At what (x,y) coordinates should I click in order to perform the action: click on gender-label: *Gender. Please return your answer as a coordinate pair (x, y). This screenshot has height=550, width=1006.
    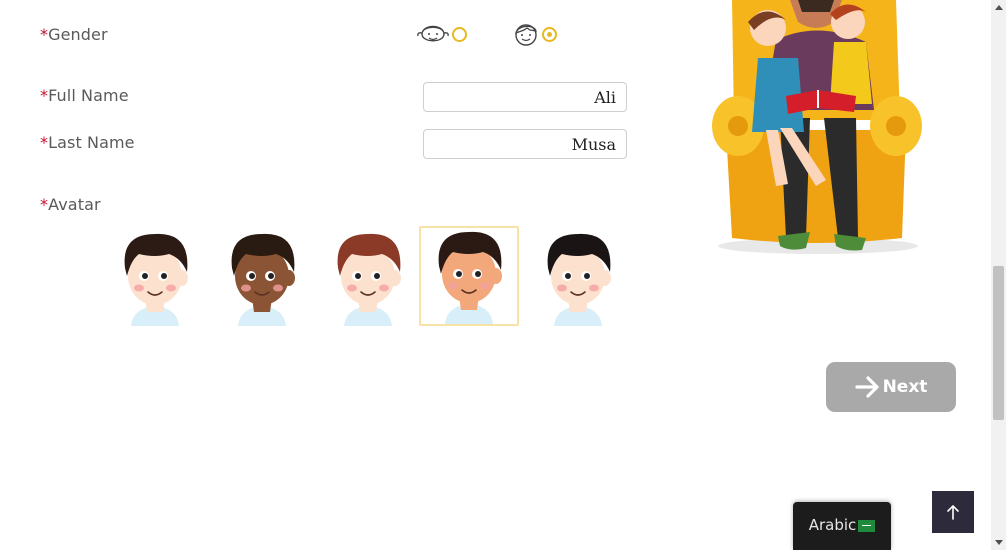
    Looking at the image, I should click on (74, 34).